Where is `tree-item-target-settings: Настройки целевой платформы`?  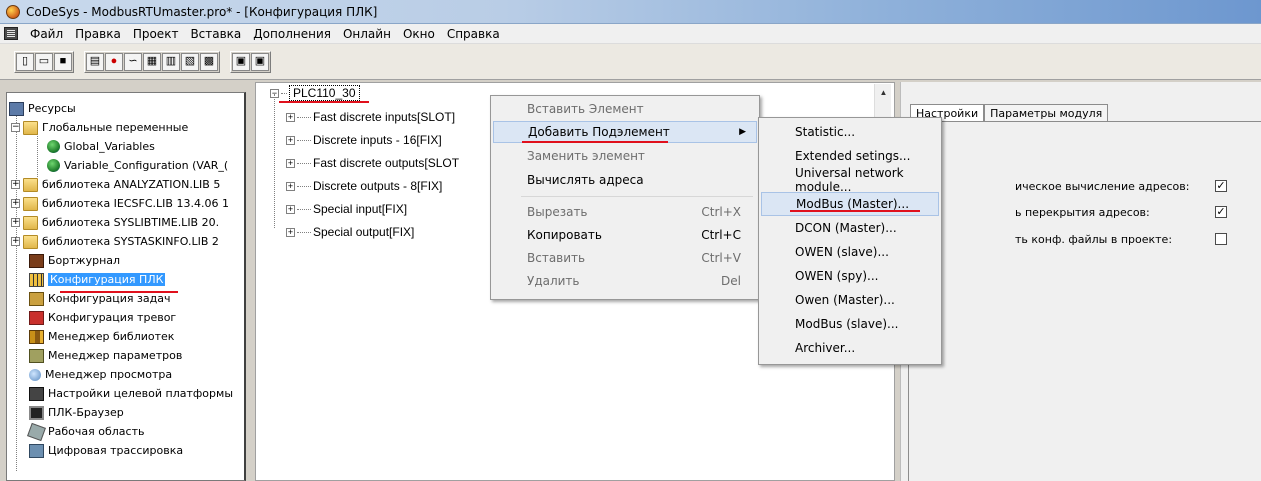 tree-item-target-settings: Настройки целевой платформы is located at coordinates (131, 393).